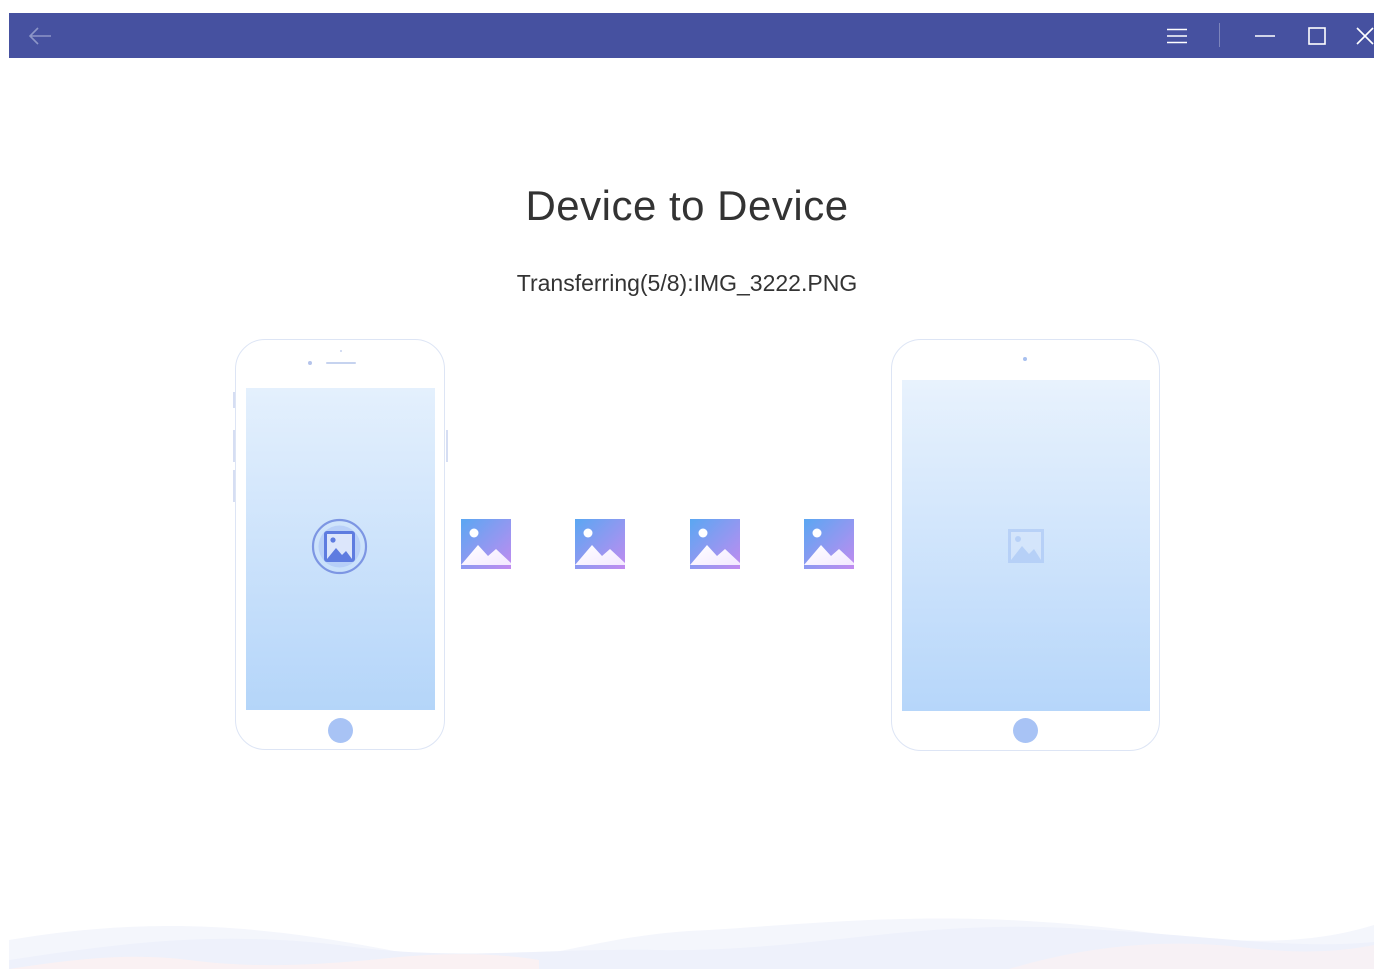  Describe the element at coordinates (1025, 359) in the screenshot. I see `tablet-camera` at that location.